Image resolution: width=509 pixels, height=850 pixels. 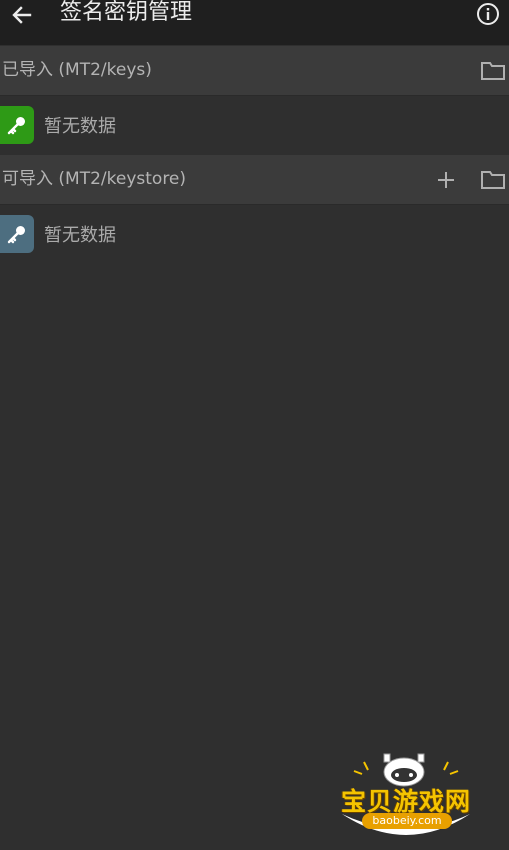 What do you see at coordinates (77, 70) in the screenshot?
I see `section-title-imported: 已导入 (MT2/keys)` at bounding box center [77, 70].